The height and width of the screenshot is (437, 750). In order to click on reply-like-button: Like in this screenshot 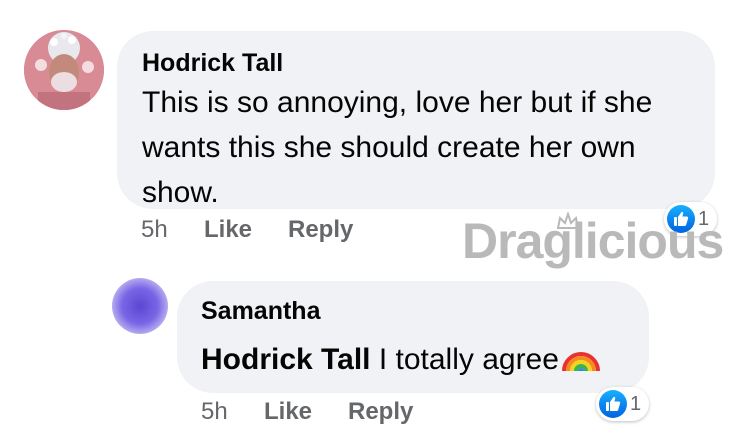, I will do `click(288, 412)`.